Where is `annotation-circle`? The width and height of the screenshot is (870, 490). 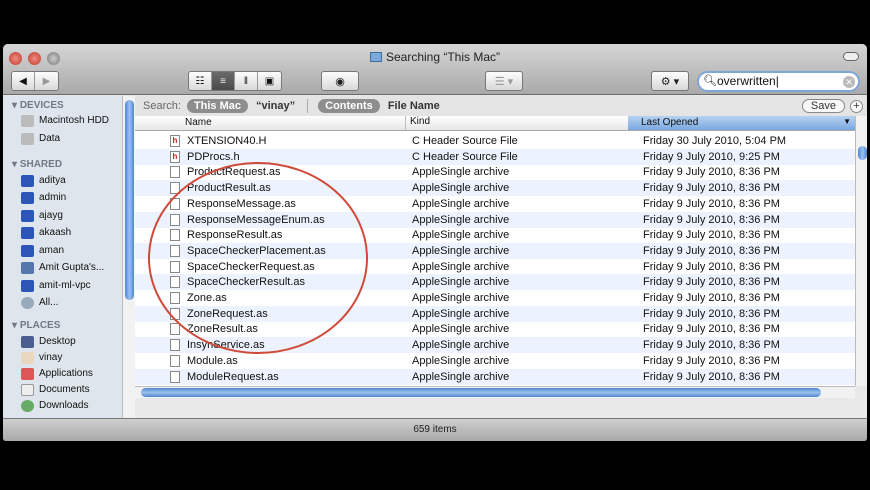
annotation-circle is located at coordinates (258, 258).